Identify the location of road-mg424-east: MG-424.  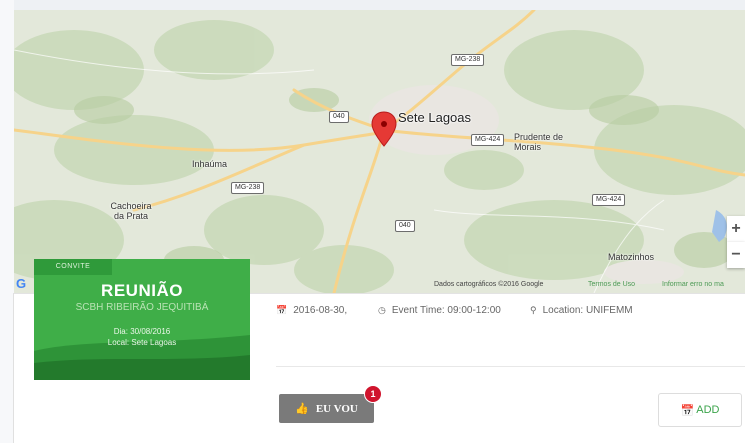
(488, 140).